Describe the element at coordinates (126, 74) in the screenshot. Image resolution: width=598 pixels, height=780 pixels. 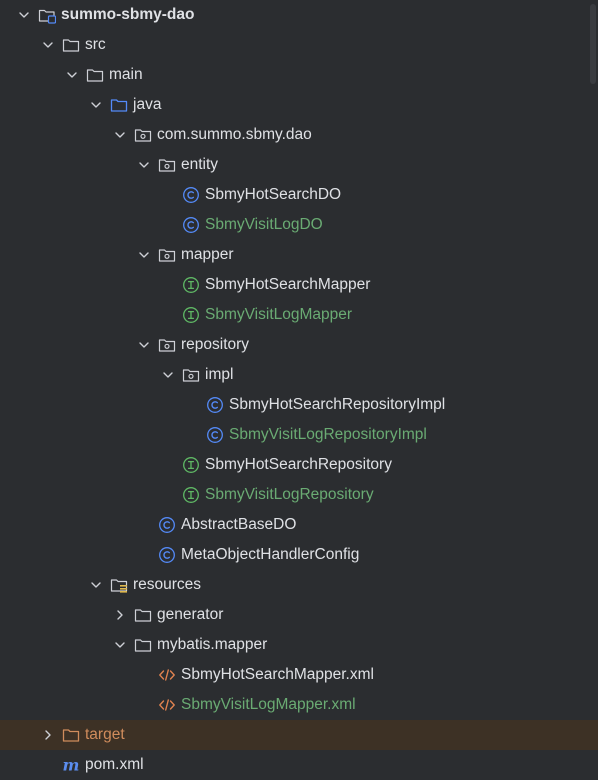
I see `tree-node-label: main` at that location.